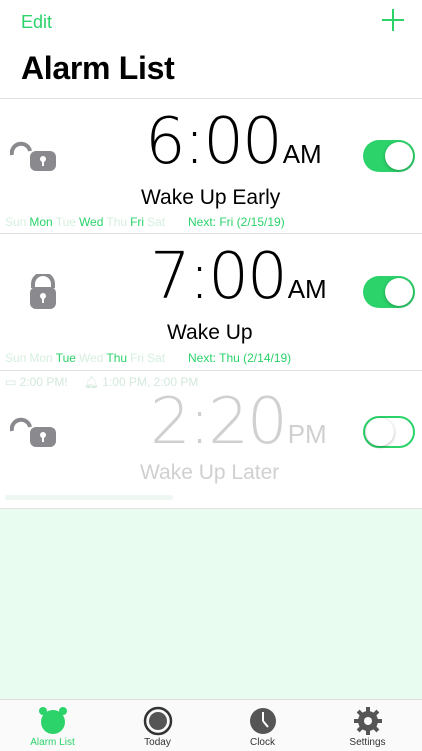  Describe the element at coordinates (53, 720) in the screenshot. I see `alarm-clock-icon` at that location.